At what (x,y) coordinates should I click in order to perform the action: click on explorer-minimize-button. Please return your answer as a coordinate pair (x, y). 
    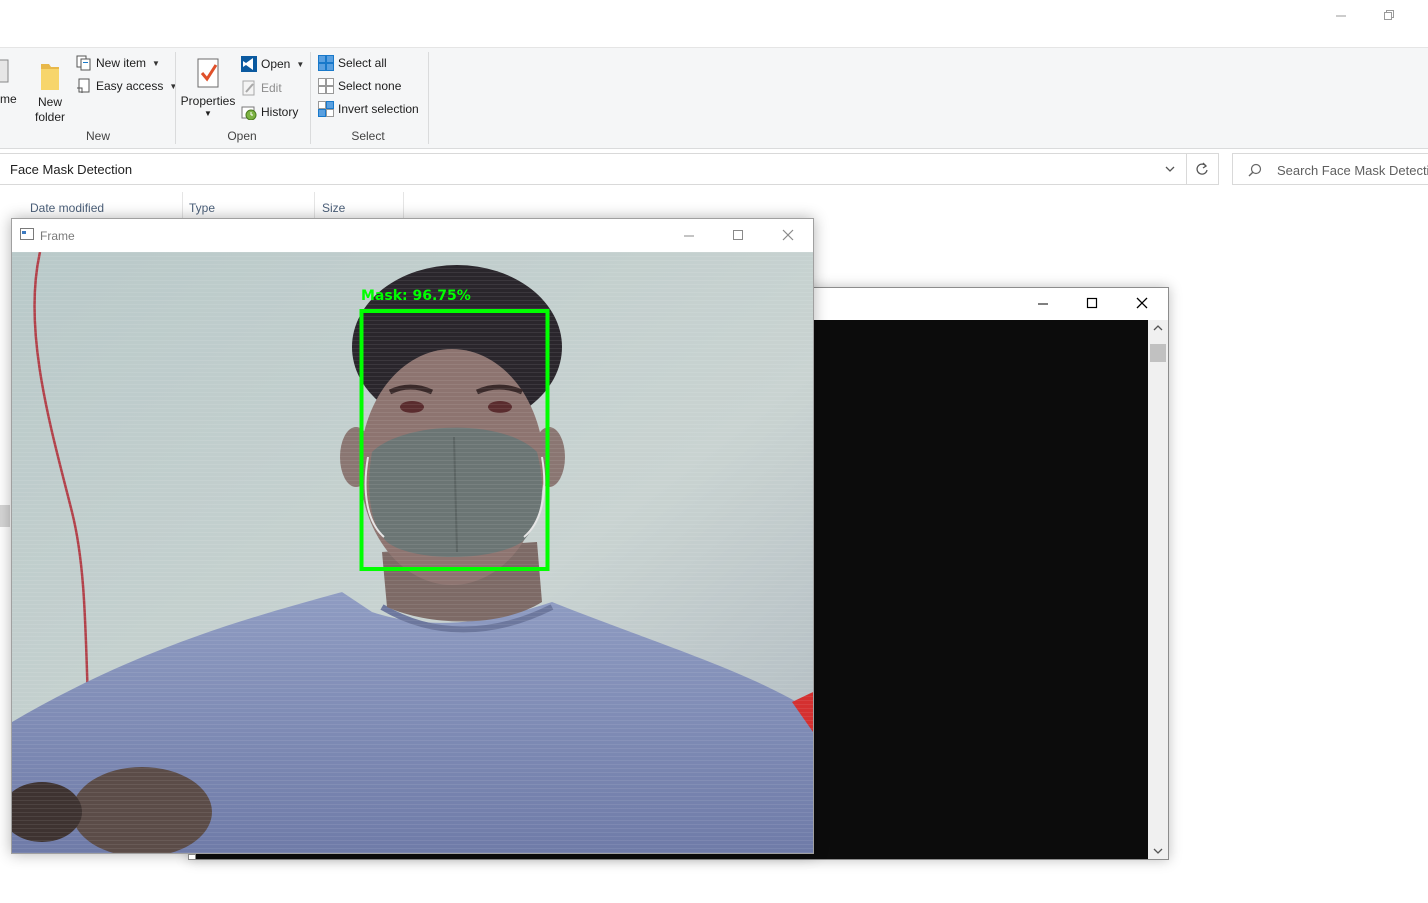
    Looking at the image, I should click on (1341, 15).